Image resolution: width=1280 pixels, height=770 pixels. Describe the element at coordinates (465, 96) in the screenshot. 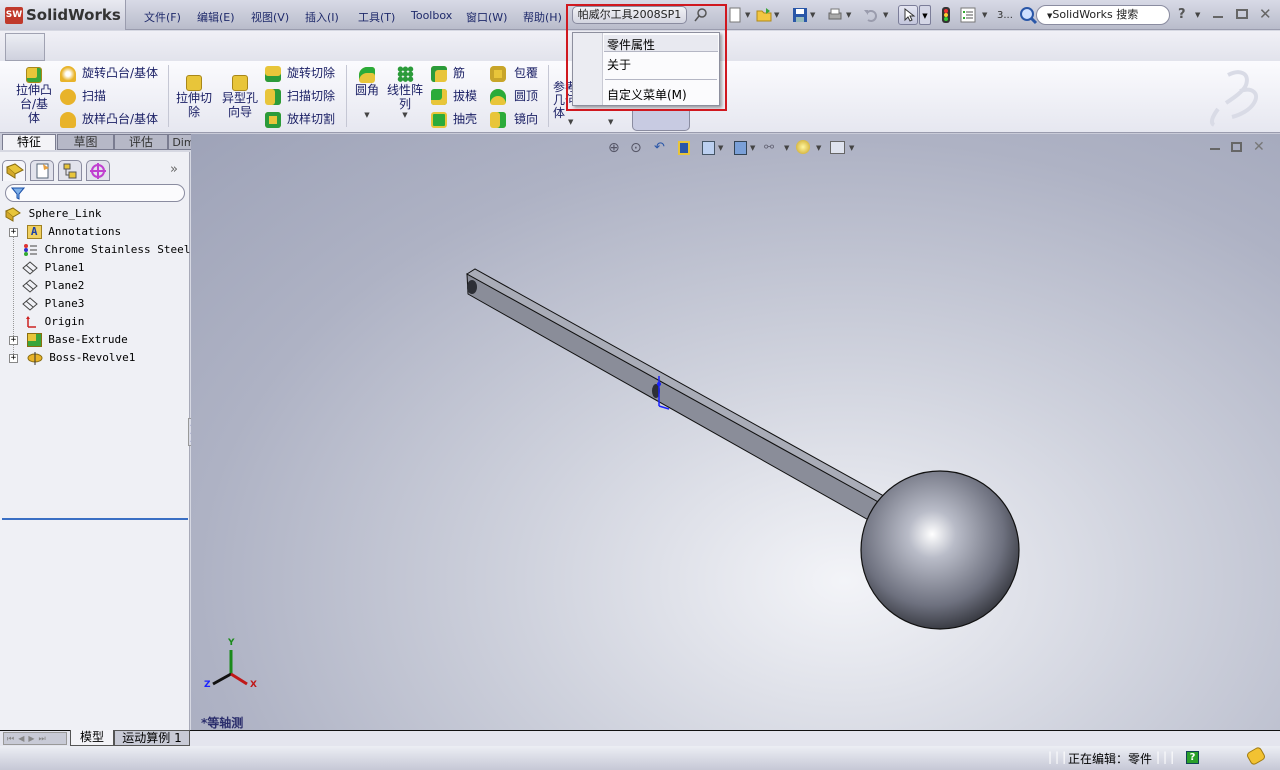

I see `draft-label: 拔模` at that location.